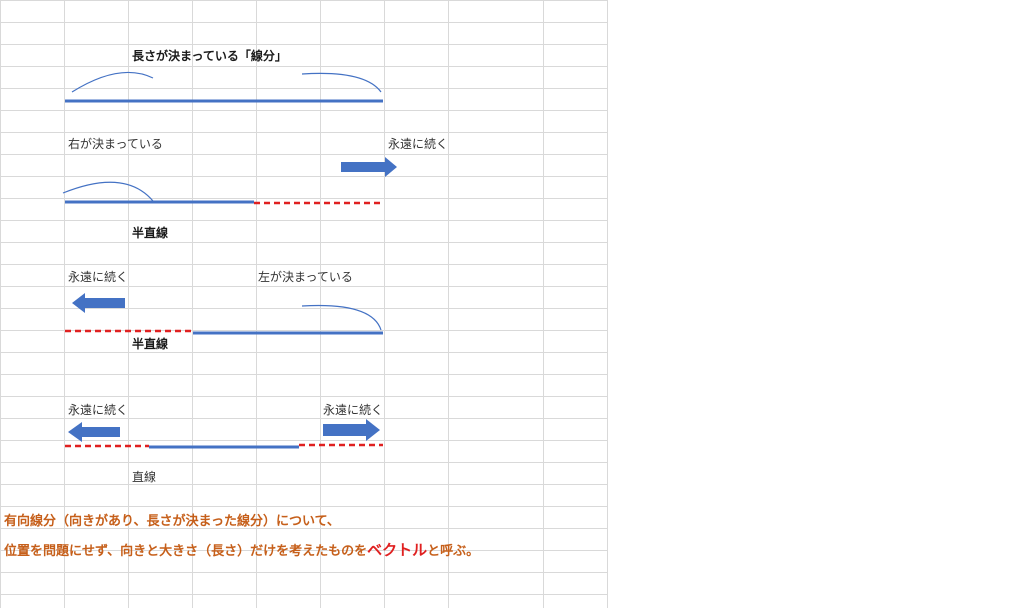 Image resolution: width=1024 pixels, height=608 pixels. I want to click on line-name: 直線, so click(144, 477).